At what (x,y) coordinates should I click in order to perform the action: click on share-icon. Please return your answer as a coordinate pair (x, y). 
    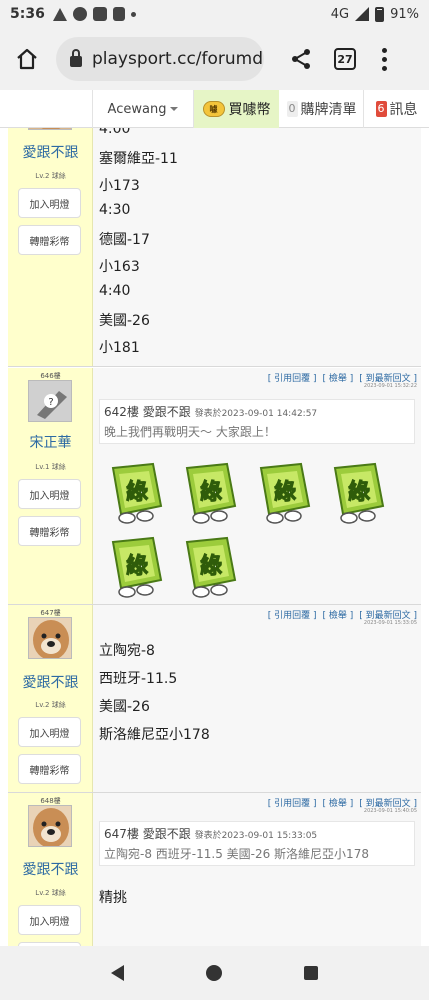
    Looking at the image, I should click on (301, 59).